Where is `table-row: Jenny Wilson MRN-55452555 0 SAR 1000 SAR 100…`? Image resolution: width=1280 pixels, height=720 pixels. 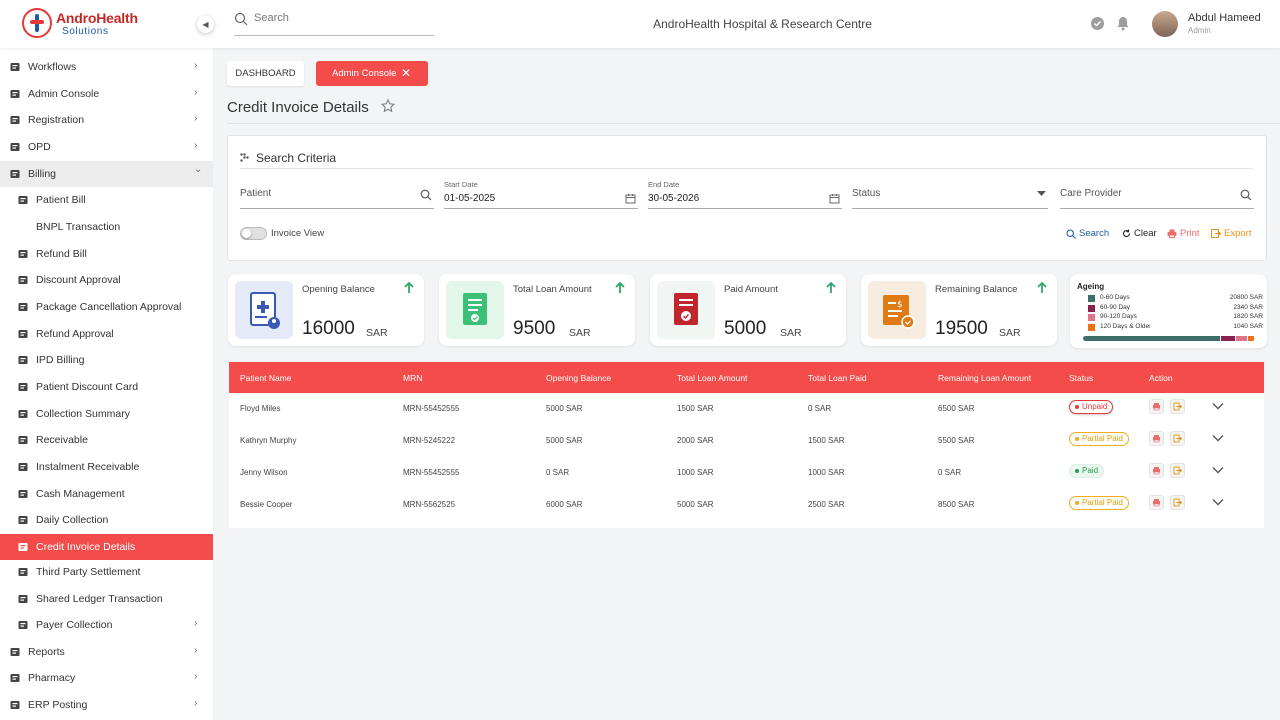
table-row: Jenny Wilson MRN-55452555 0 SAR 1000 SAR 100… is located at coordinates (746, 473).